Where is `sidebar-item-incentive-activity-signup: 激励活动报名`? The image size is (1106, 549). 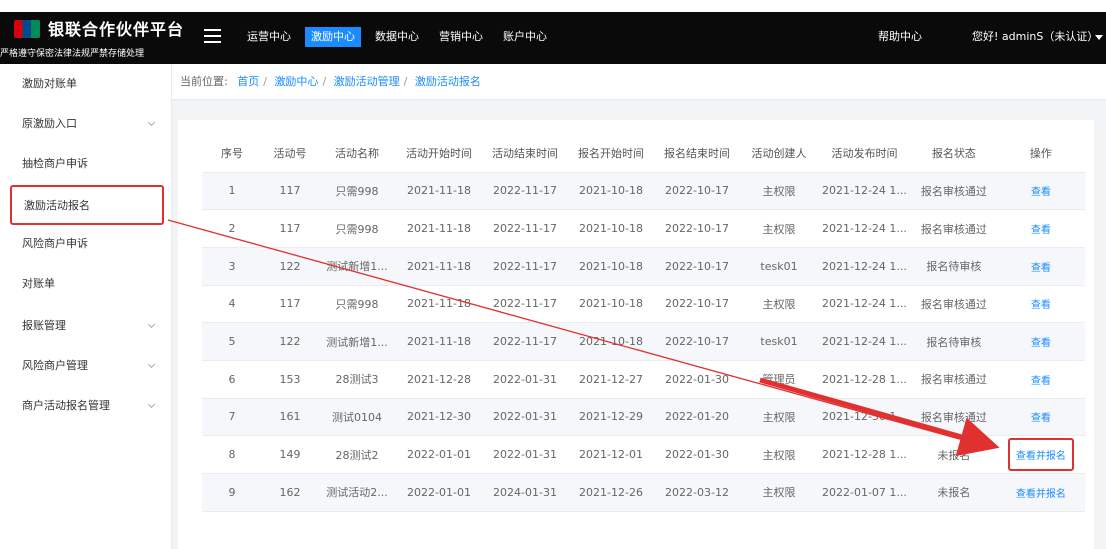 sidebar-item-incentive-activity-signup: 激励活动报名 is located at coordinates (87, 205).